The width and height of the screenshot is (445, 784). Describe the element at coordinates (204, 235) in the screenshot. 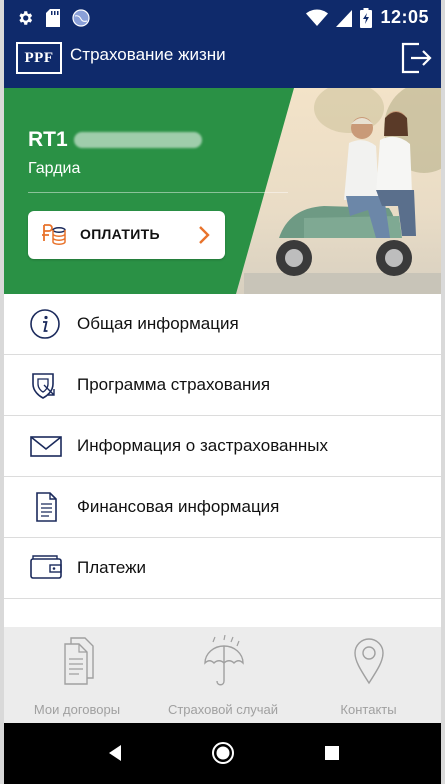

I see `chevron-right-icon` at that location.